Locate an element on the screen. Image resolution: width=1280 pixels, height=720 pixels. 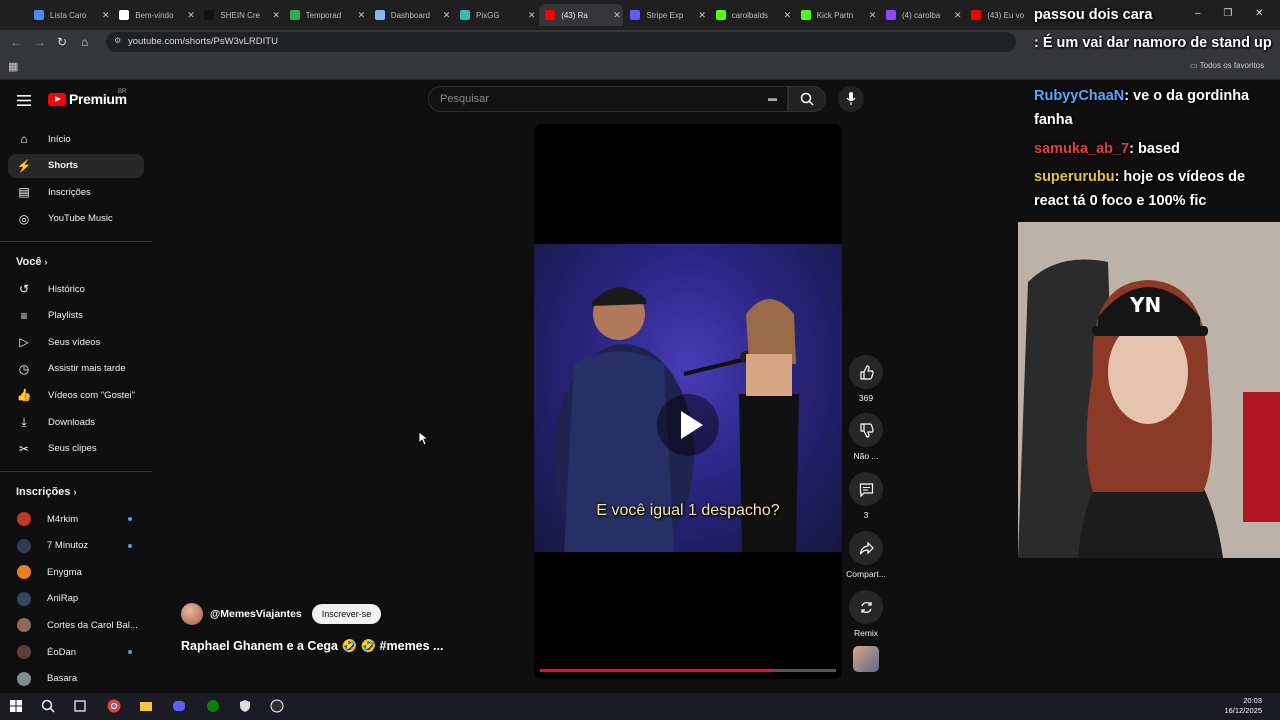
browser-tab: (43) Ra ✕ is located at coordinates (581, 15).